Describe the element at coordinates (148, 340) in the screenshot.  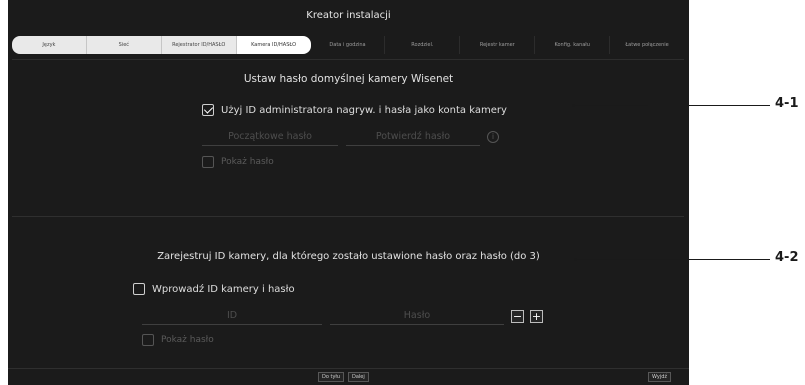
I see `section2-show-password-checkbox` at that location.